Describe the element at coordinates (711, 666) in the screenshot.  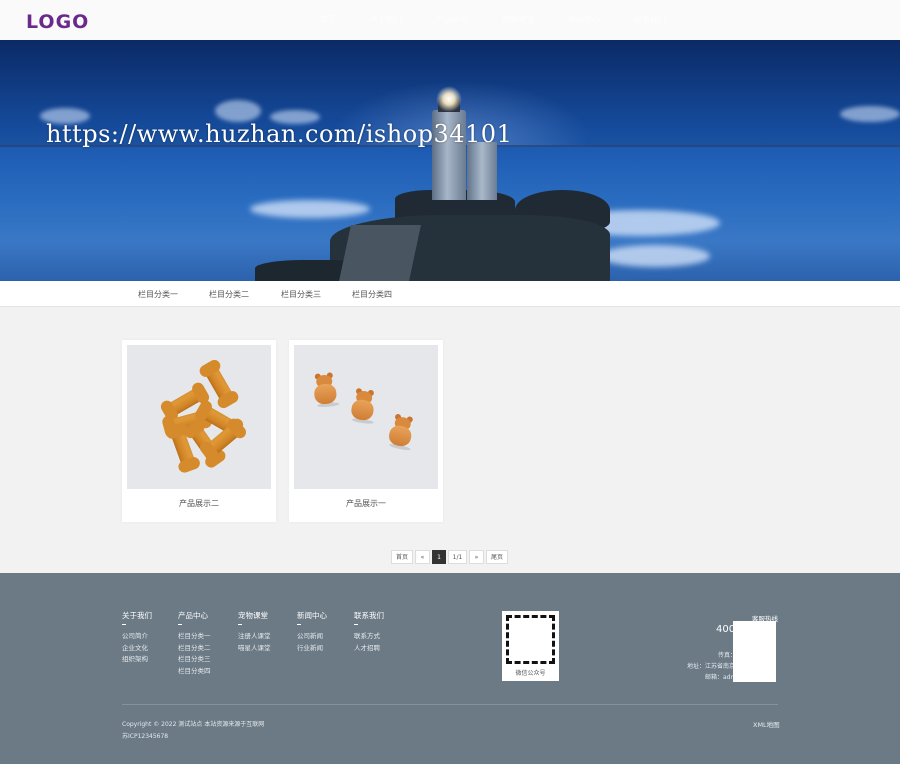
I see `address-text: 地址：江苏省南京` at that location.